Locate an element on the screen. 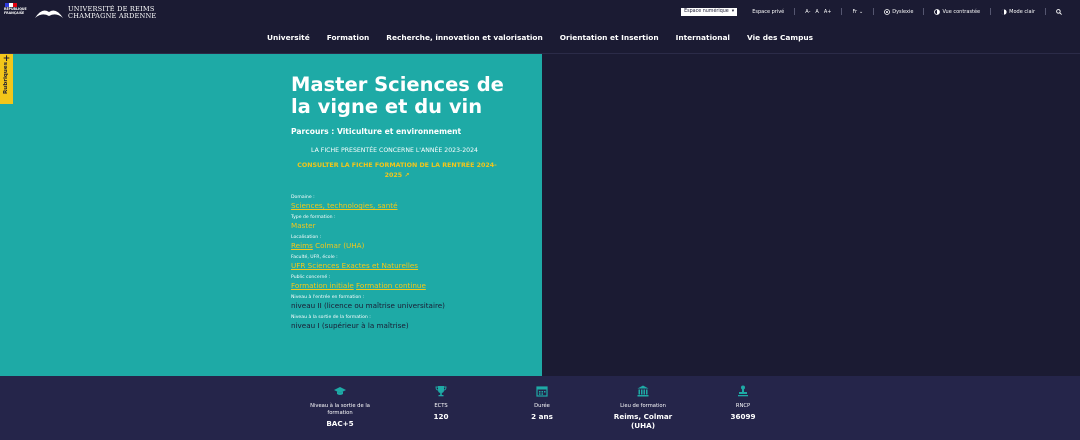  graduation-cap-icon is located at coordinates (340, 391).